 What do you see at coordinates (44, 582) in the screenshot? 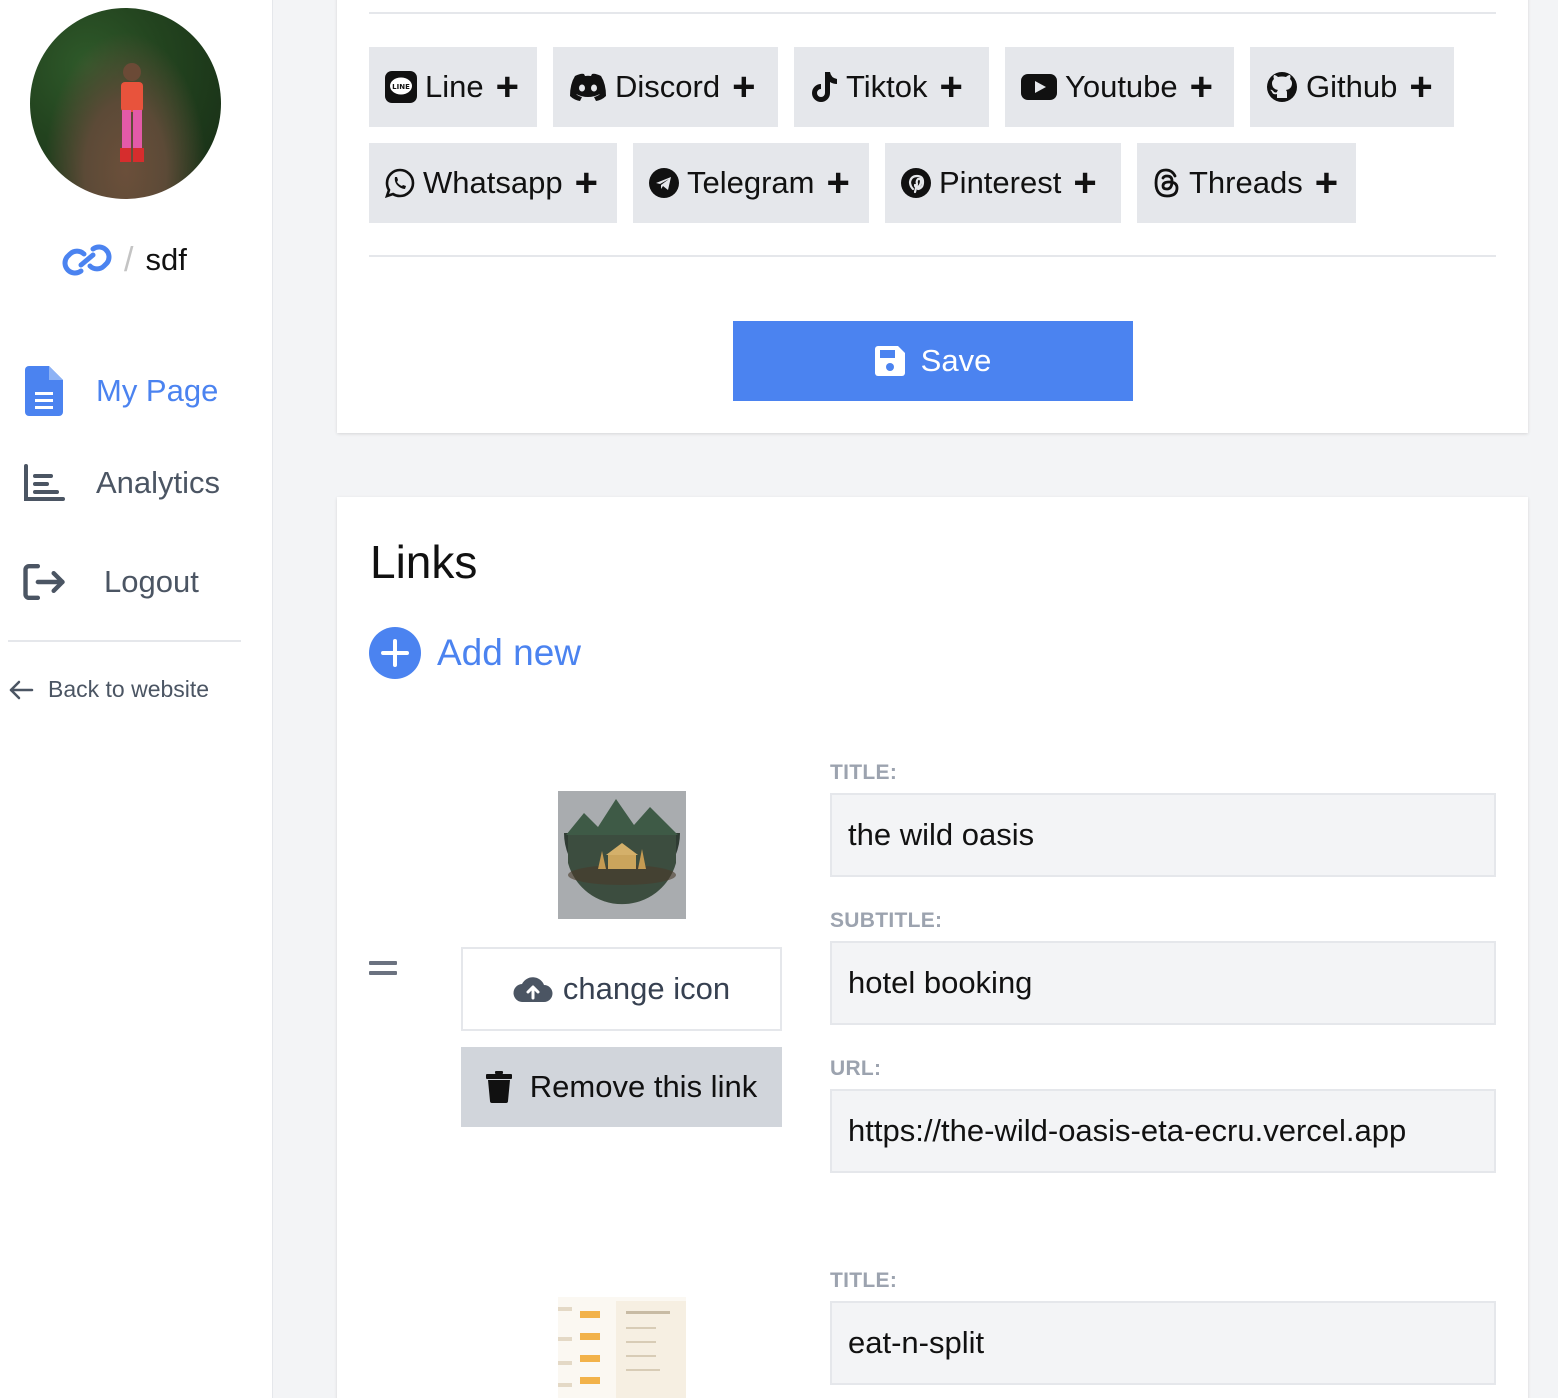
I see `logout-icon` at bounding box center [44, 582].